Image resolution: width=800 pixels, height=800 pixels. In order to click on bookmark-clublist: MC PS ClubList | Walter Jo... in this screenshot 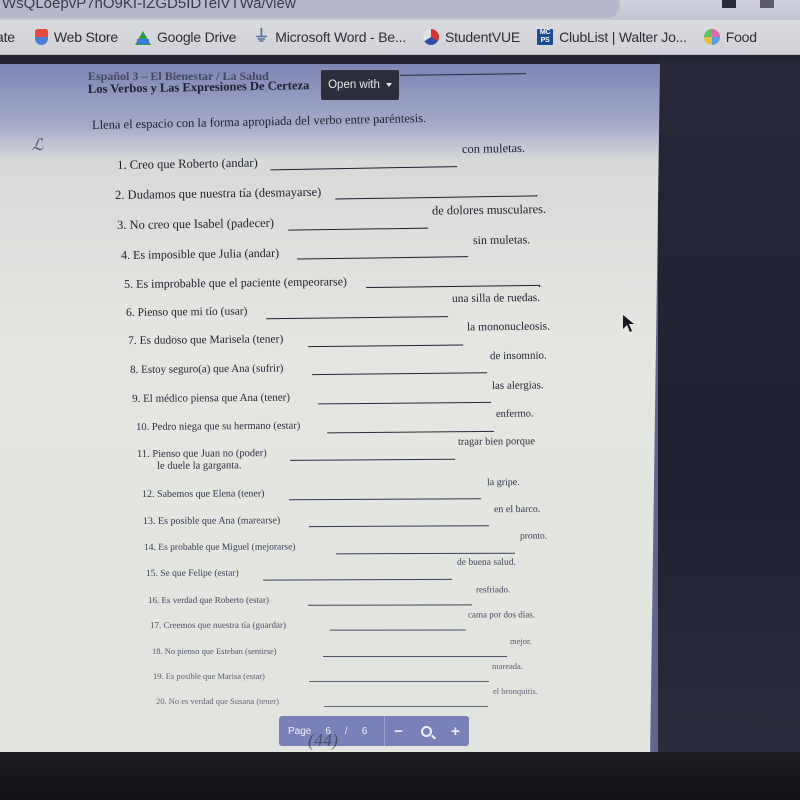, I will do `click(612, 37)`.